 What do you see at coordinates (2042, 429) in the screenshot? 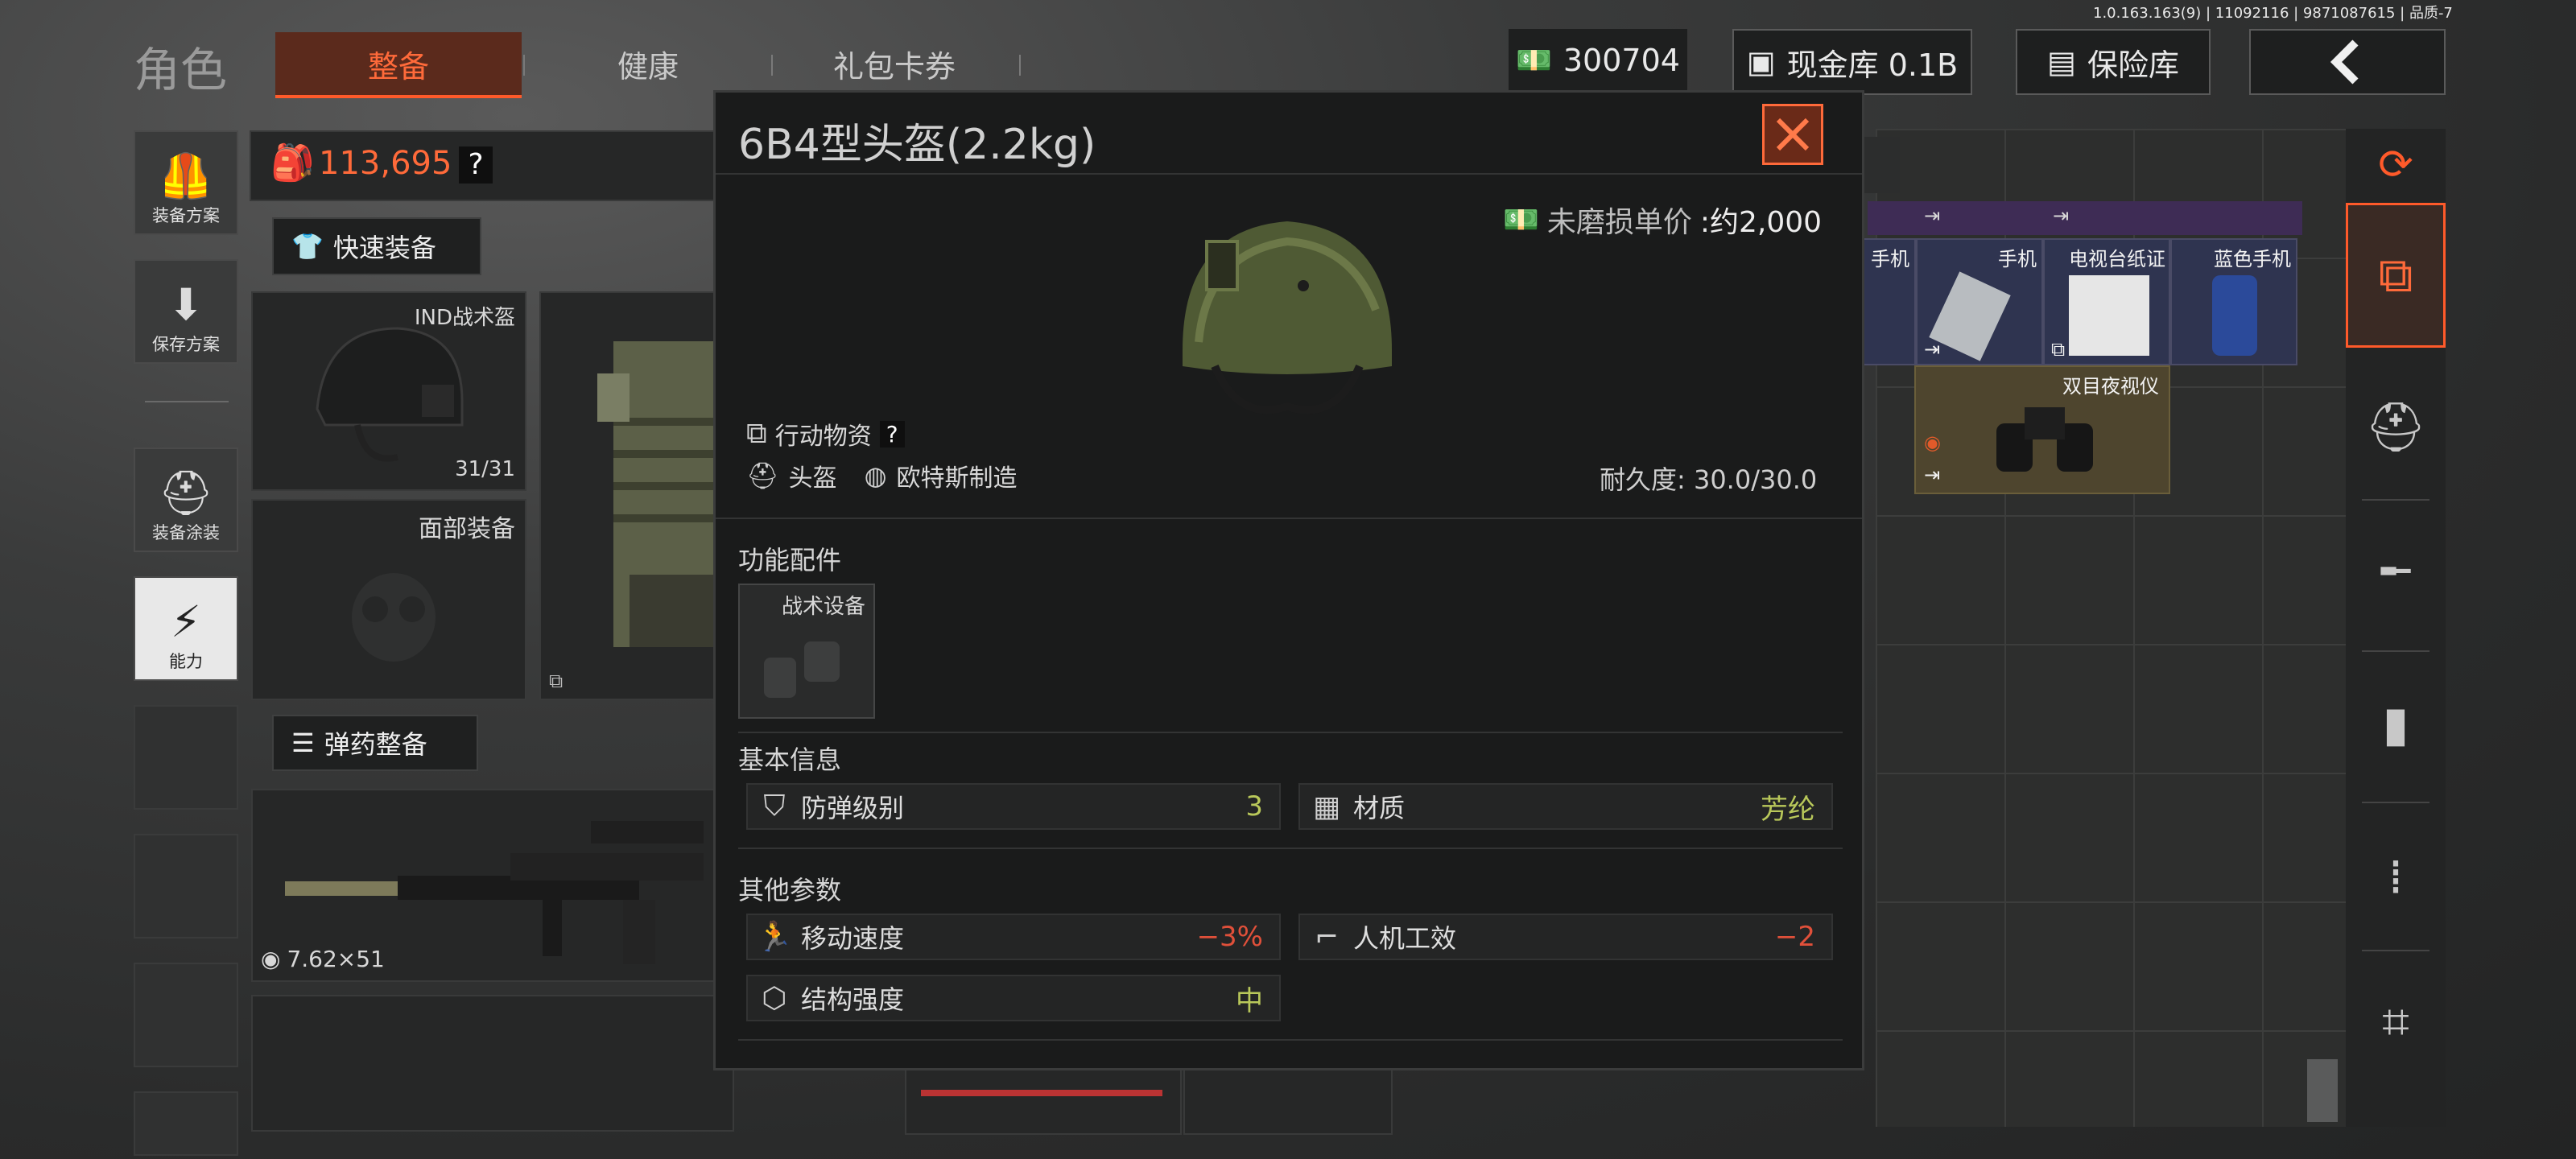
I see `grid-item-night-vision: 双目夜视仪 ◉ ⇥` at bounding box center [2042, 429].